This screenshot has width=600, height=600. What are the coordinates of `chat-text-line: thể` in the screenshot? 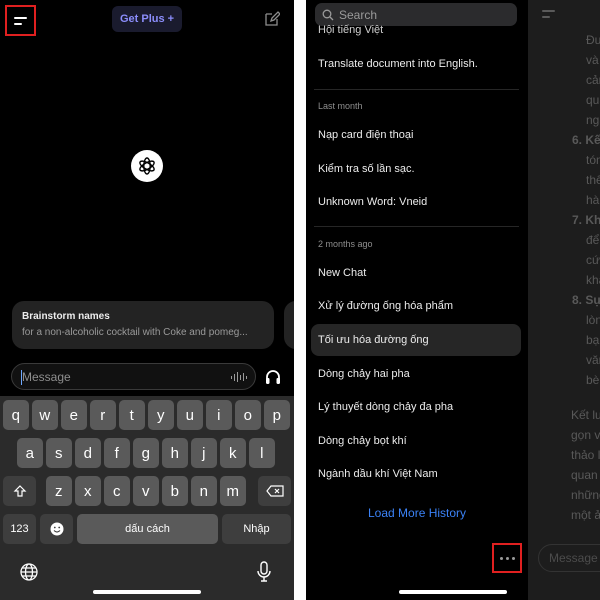 It's located at (593, 180).